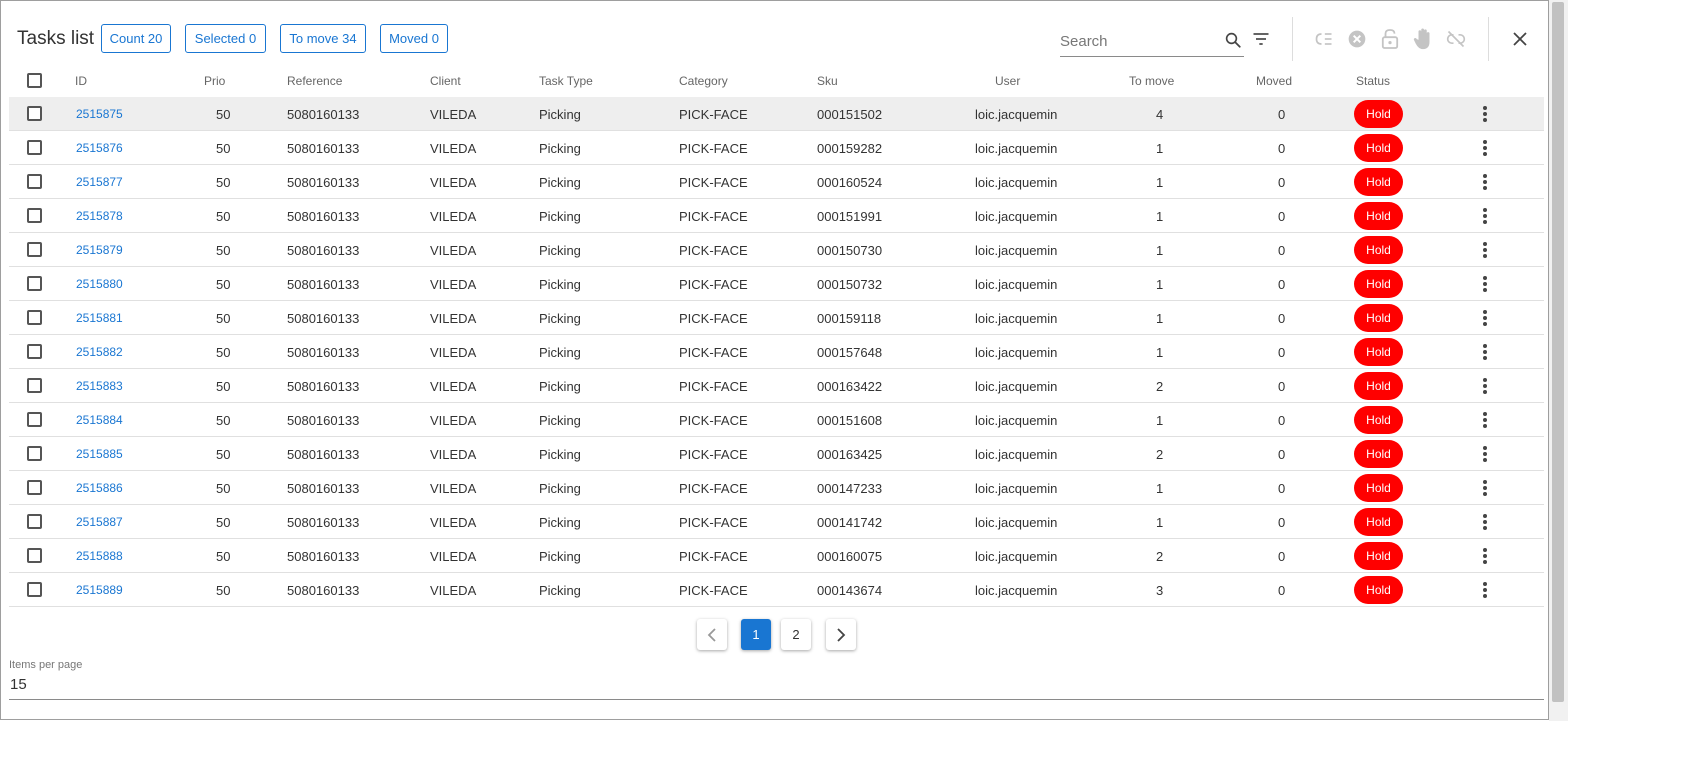  What do you see at coordinates (796, 634) in the screenshot?
I see `page-button-2: 2` at bounding box center [796, 634].